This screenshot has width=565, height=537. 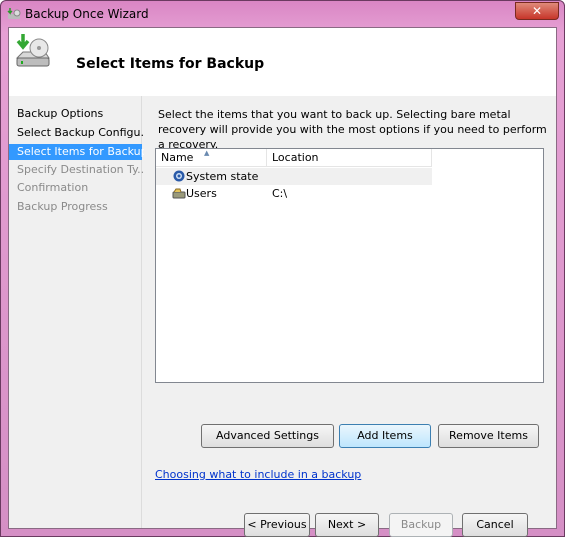 What do you see at coordinates (222, 176) in the screenshot?
I see `item-name: System state` at bounding box center [222, 176].